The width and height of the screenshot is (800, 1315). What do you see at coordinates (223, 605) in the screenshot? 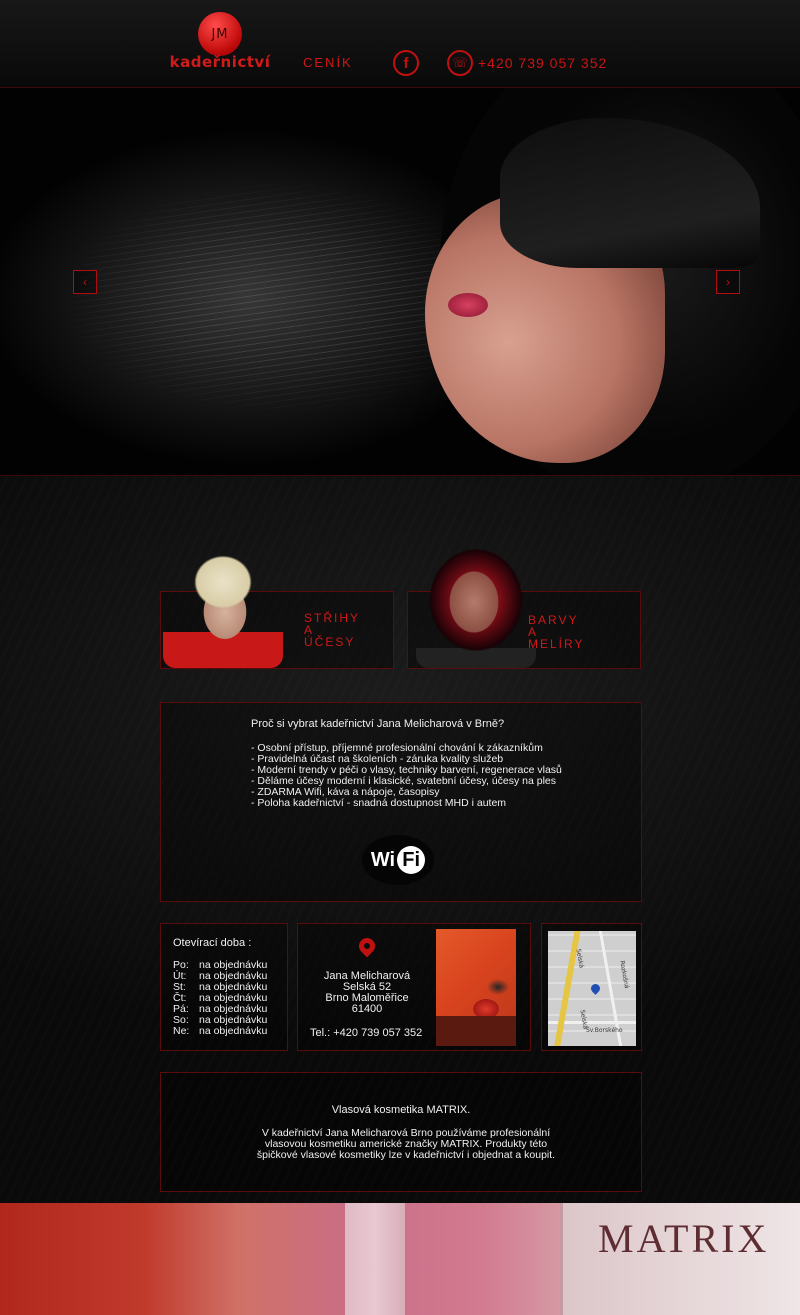
I see `tile-photo-blonde` at bounding box center [223, 605].